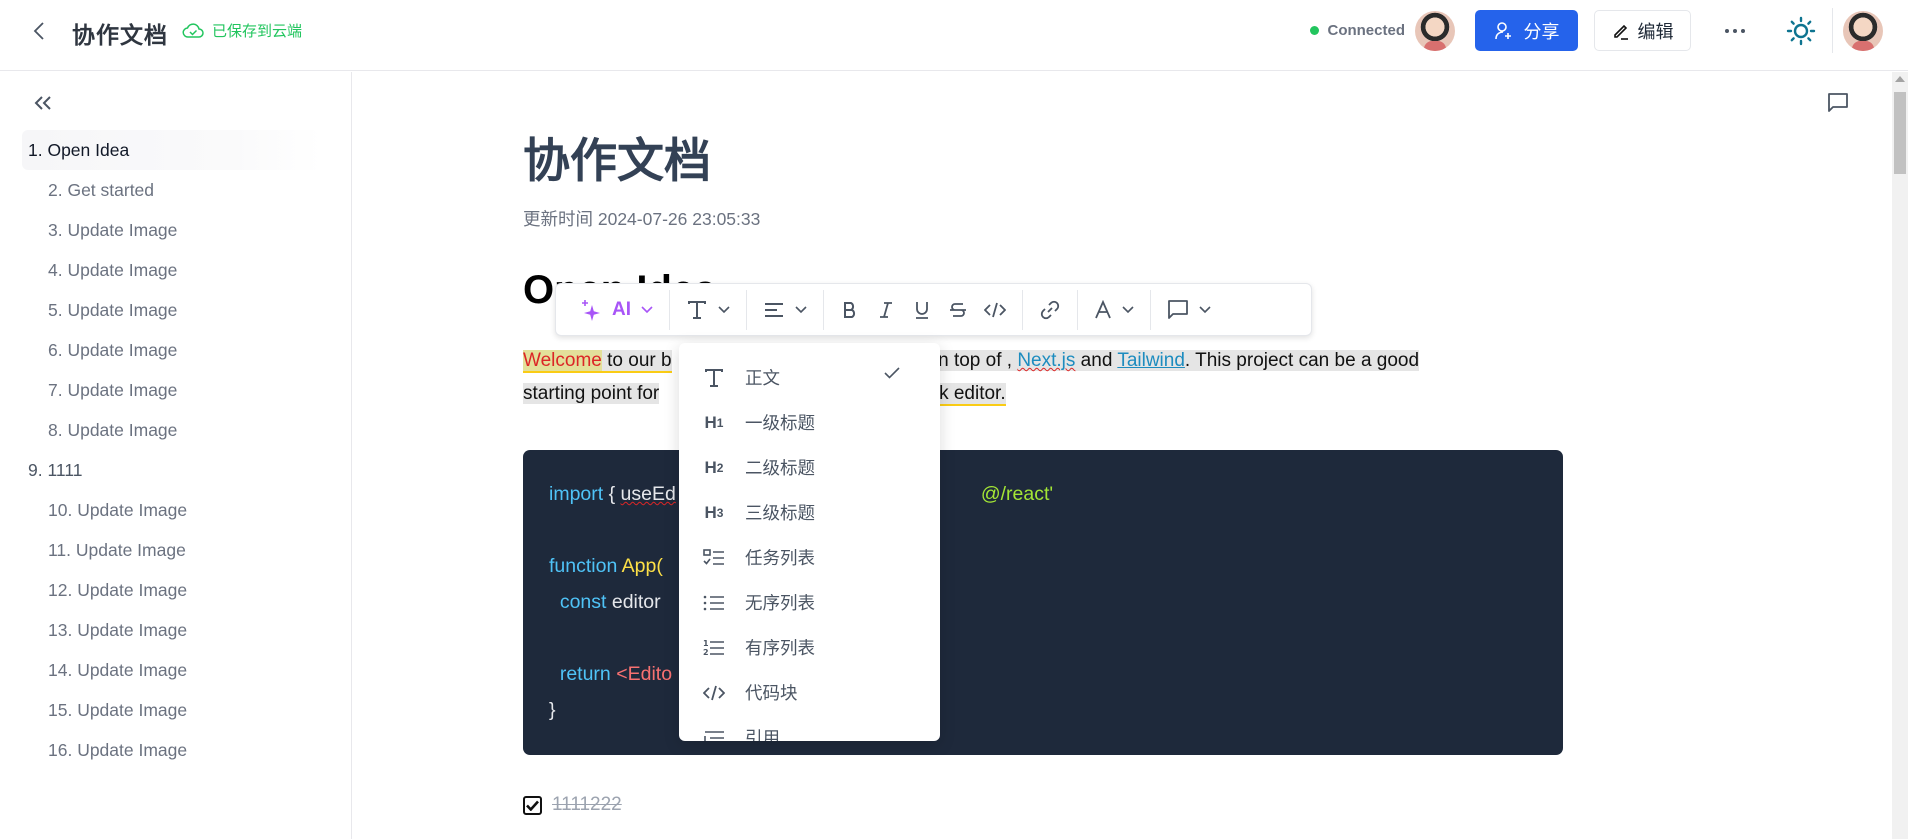 The image size is (1908, 839). I want to click on comments-panel-button, so click(1838, 103).